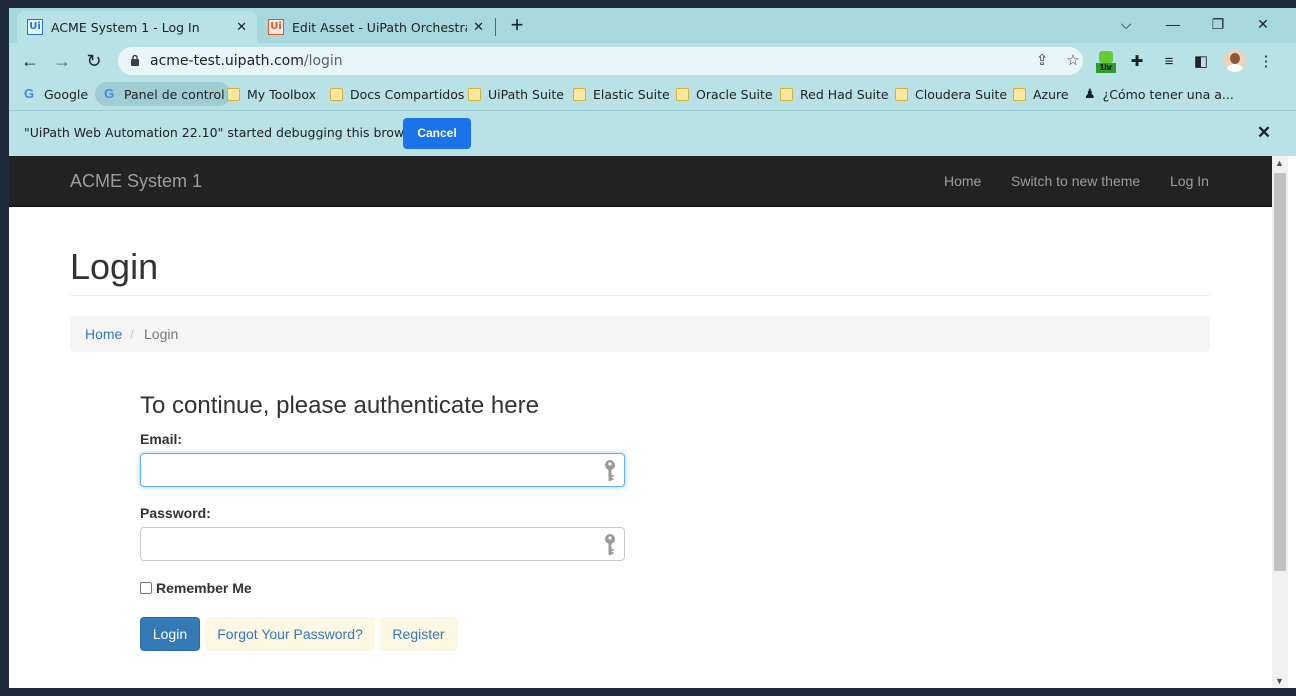  What do you see at coordinates (1201, 62) in the screenshot?
I see `side-panel-icon: ◧` at bounding box center [1201, 62].